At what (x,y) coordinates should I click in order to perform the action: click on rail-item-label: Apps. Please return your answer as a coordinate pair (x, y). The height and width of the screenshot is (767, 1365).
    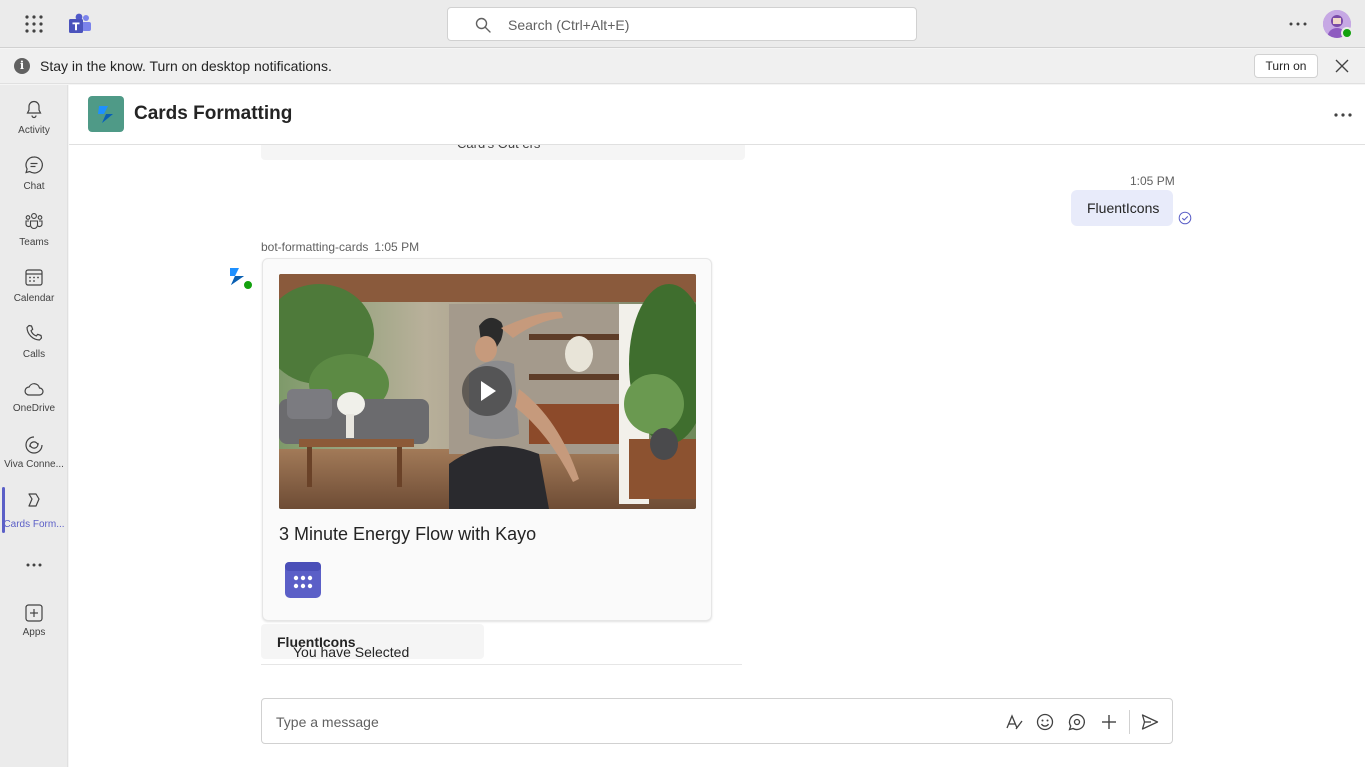
    Looking at the image, I should click on (34, 632).